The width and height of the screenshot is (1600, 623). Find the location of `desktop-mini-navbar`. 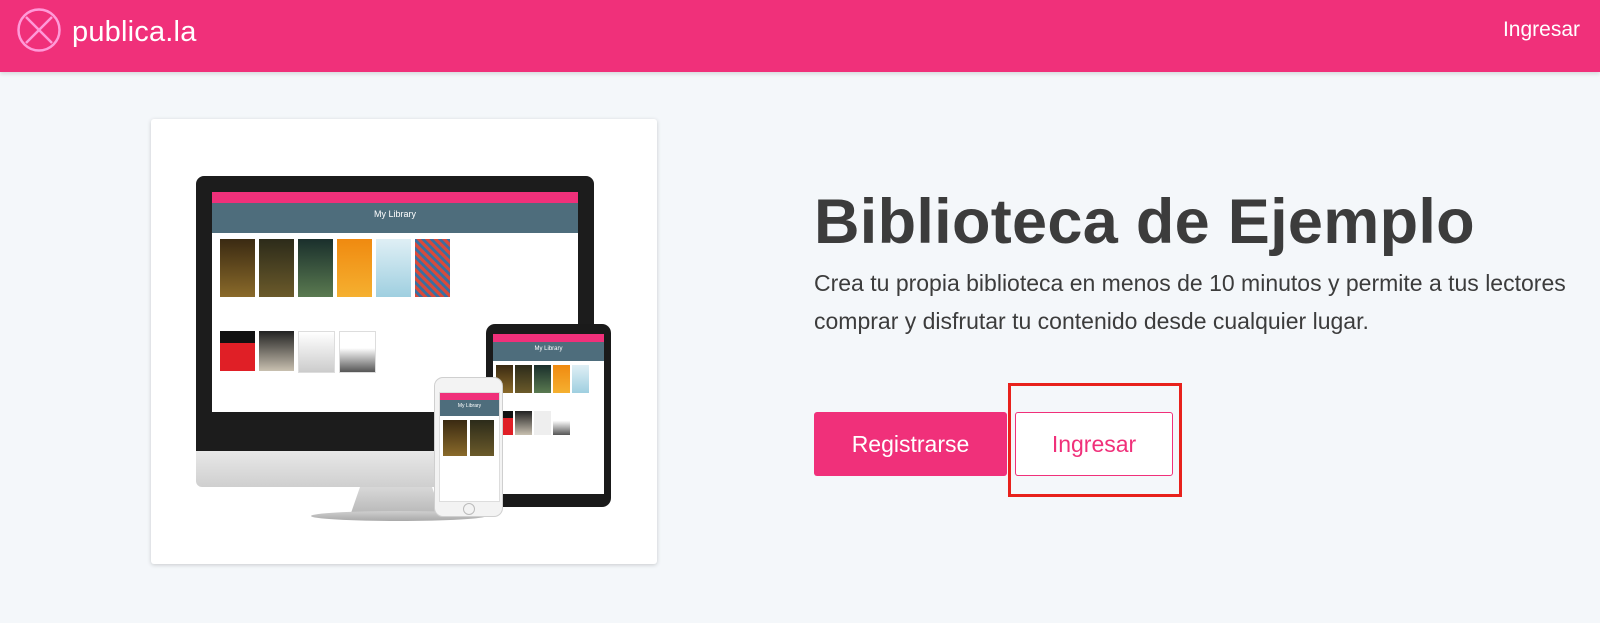

desktop-mini-navbar is located at coordinates (395, 197).